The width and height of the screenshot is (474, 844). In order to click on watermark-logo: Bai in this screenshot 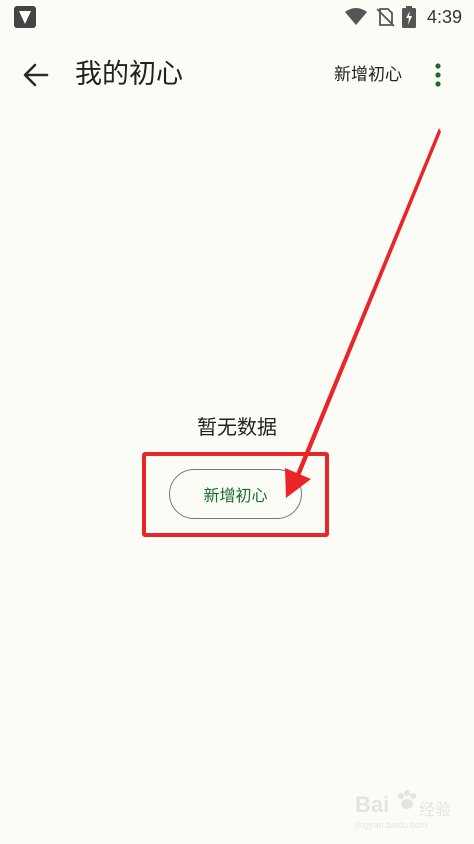, I will do `click(372, 804)`.